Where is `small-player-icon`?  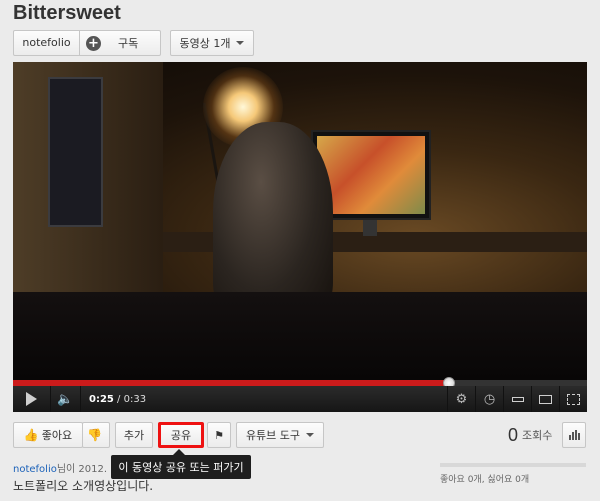 small-player-icon is located at coordinates (517, 399).